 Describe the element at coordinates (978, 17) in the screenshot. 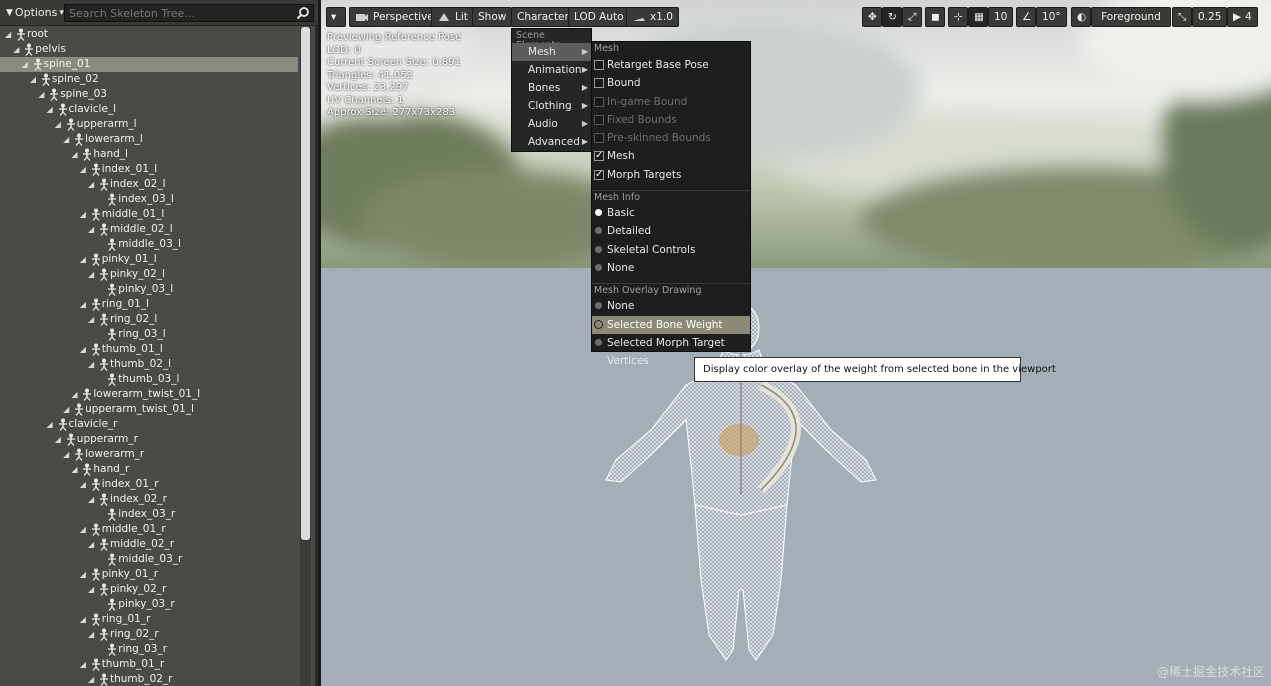

I see `grid-snap-toggle: ▦` at that location.